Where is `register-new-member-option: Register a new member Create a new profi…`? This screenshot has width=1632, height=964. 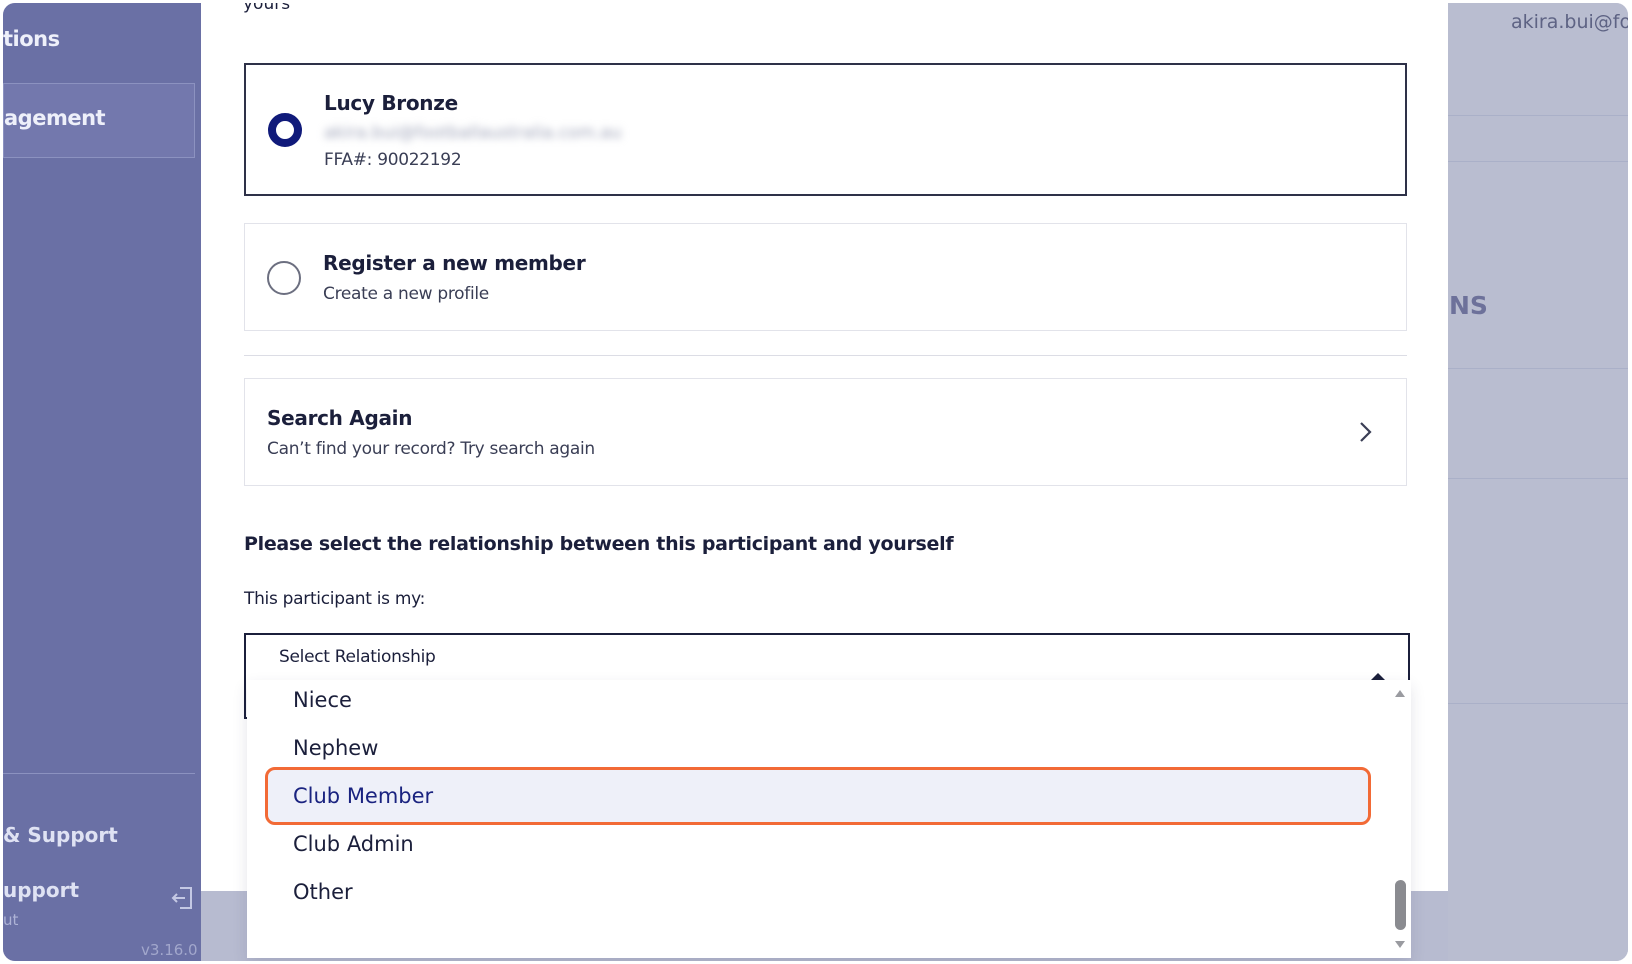 register-new-member-option: Register a new member Create a new profi… is located at coordinates (825, 277).